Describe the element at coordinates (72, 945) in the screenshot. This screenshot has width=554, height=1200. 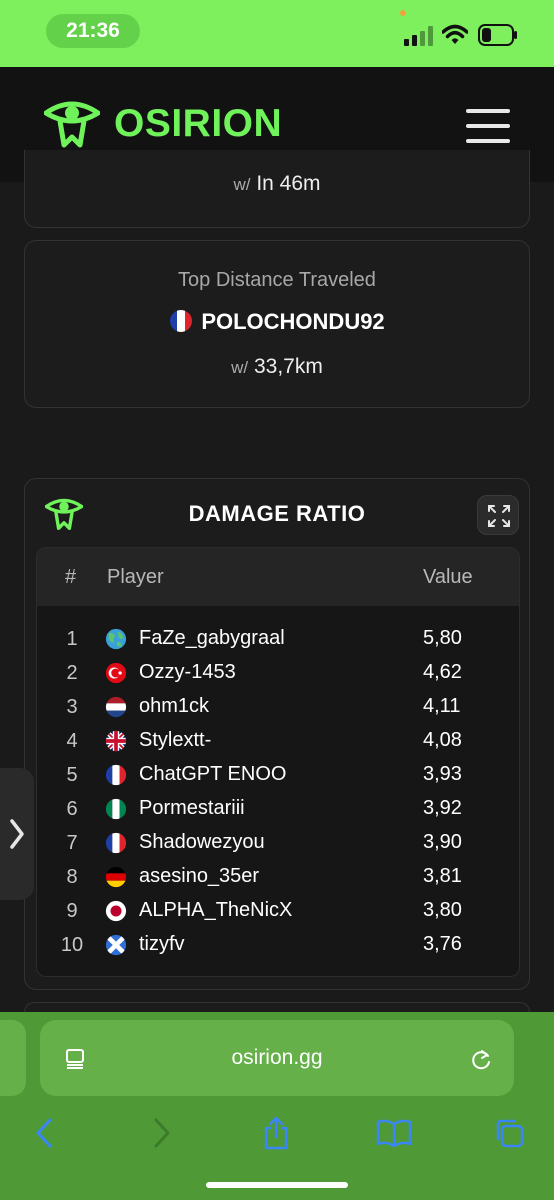
I see `row-rank: 10` at that location.